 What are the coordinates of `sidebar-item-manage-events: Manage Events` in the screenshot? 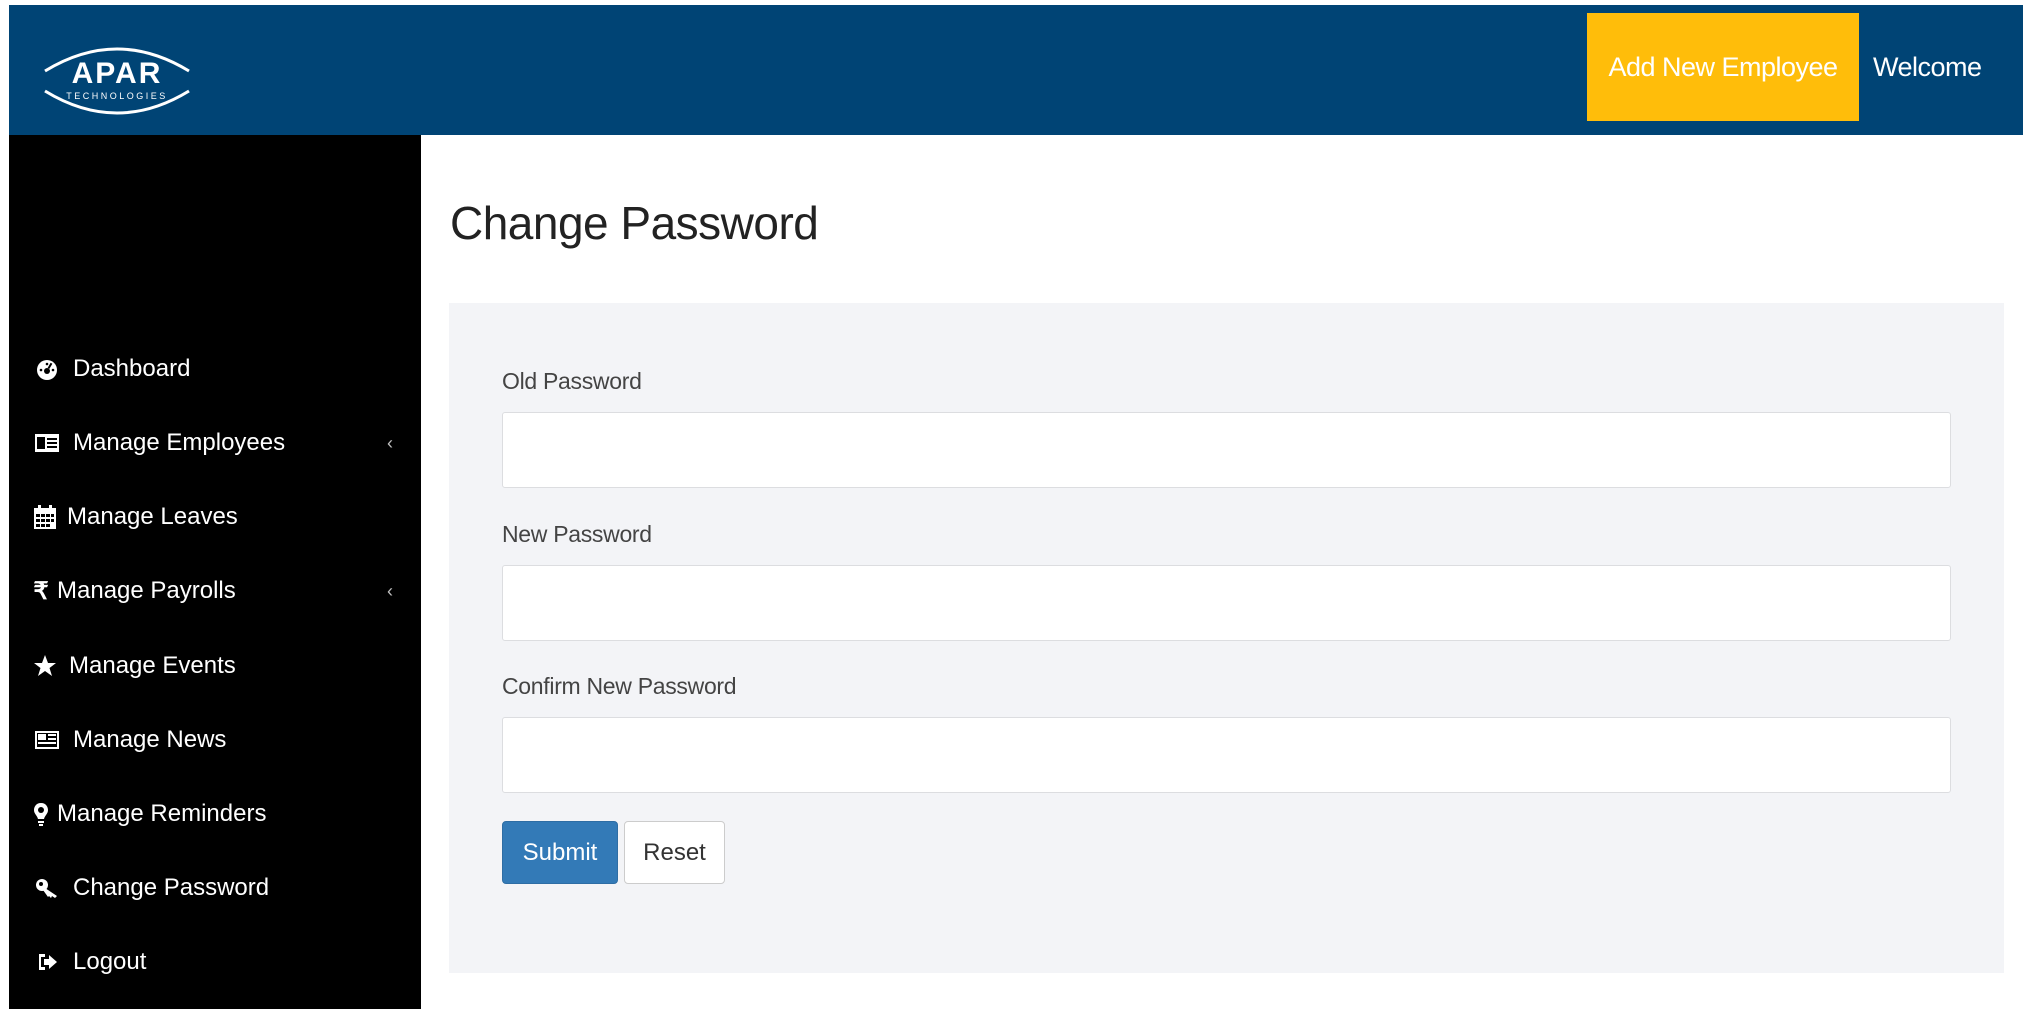 It's located at (215, 666).